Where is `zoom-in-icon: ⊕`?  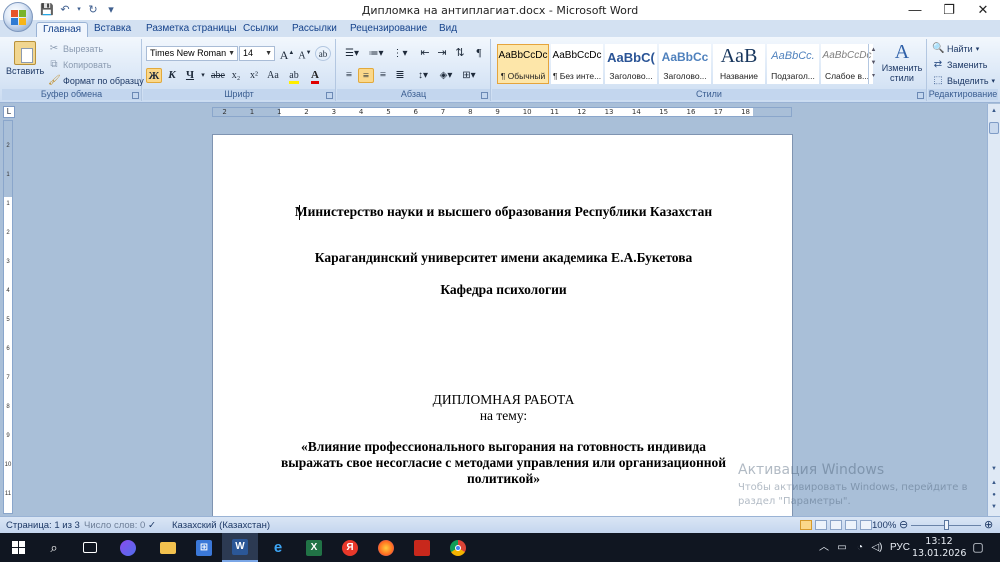 zoom-in-icon: ⊕ is located at coordinates (988, 524).